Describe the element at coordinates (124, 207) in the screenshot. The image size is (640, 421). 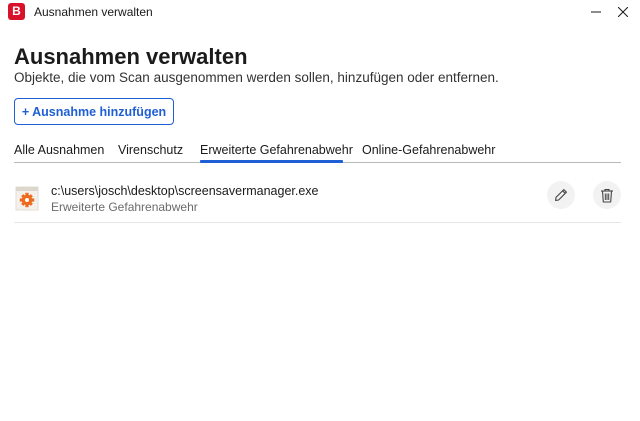
I see `exception-category: Erweiterte Gefahrenabwehr` at that location.